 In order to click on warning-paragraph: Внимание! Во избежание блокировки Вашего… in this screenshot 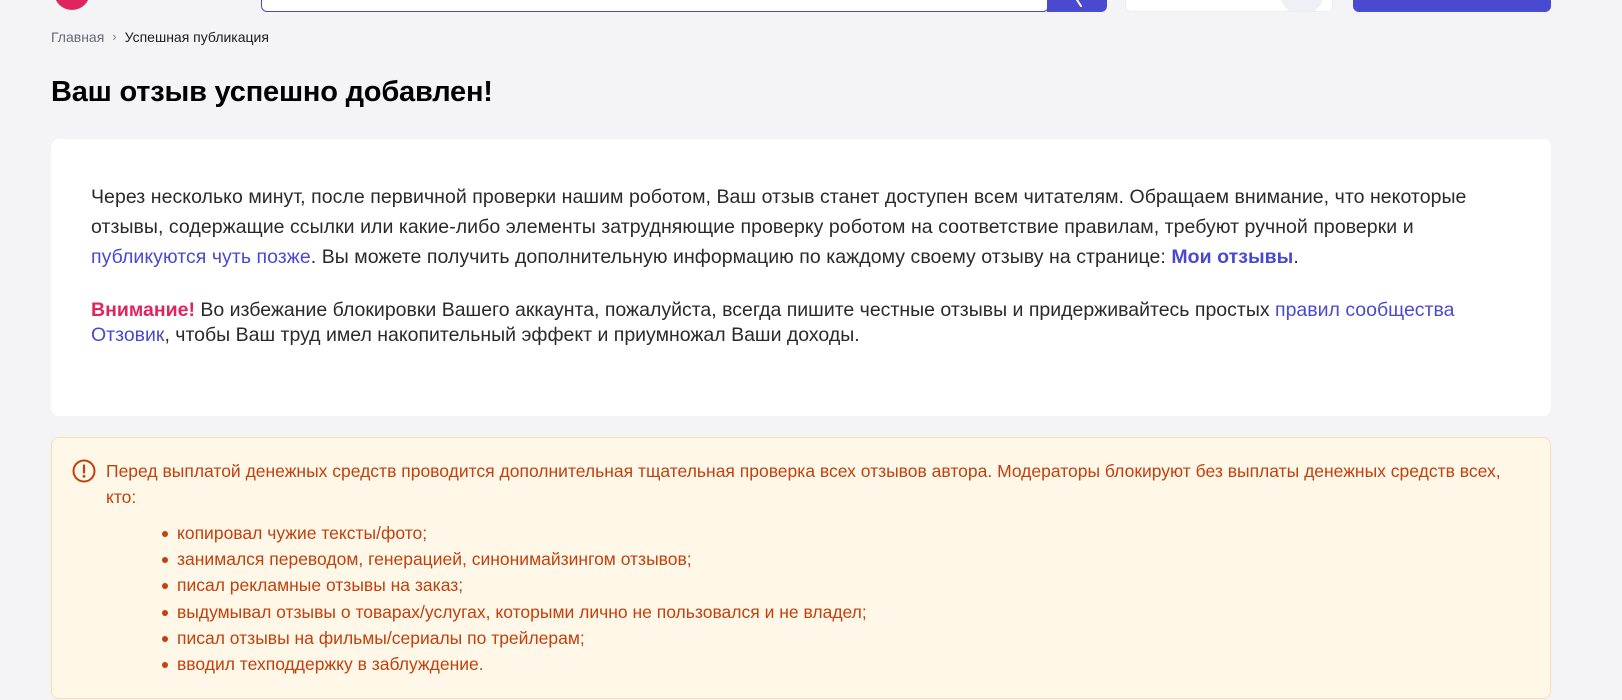, I will do `click(802, 323)`.